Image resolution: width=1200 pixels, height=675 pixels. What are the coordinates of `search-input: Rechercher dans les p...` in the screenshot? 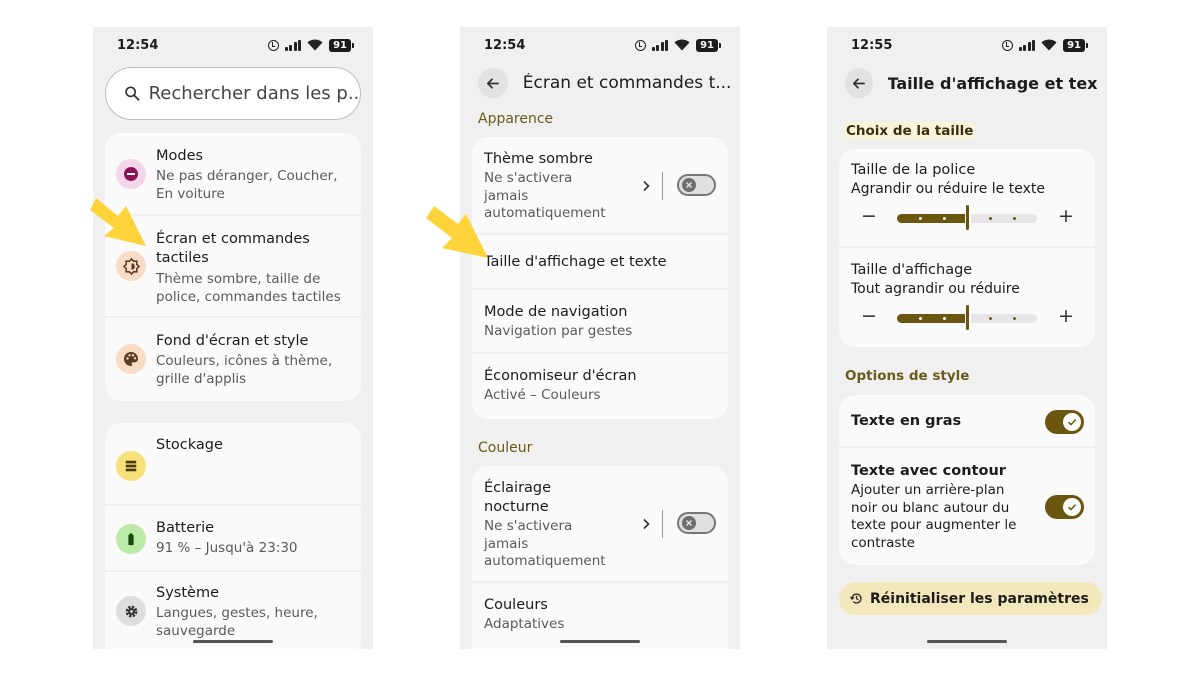 It's located at (233, 93).